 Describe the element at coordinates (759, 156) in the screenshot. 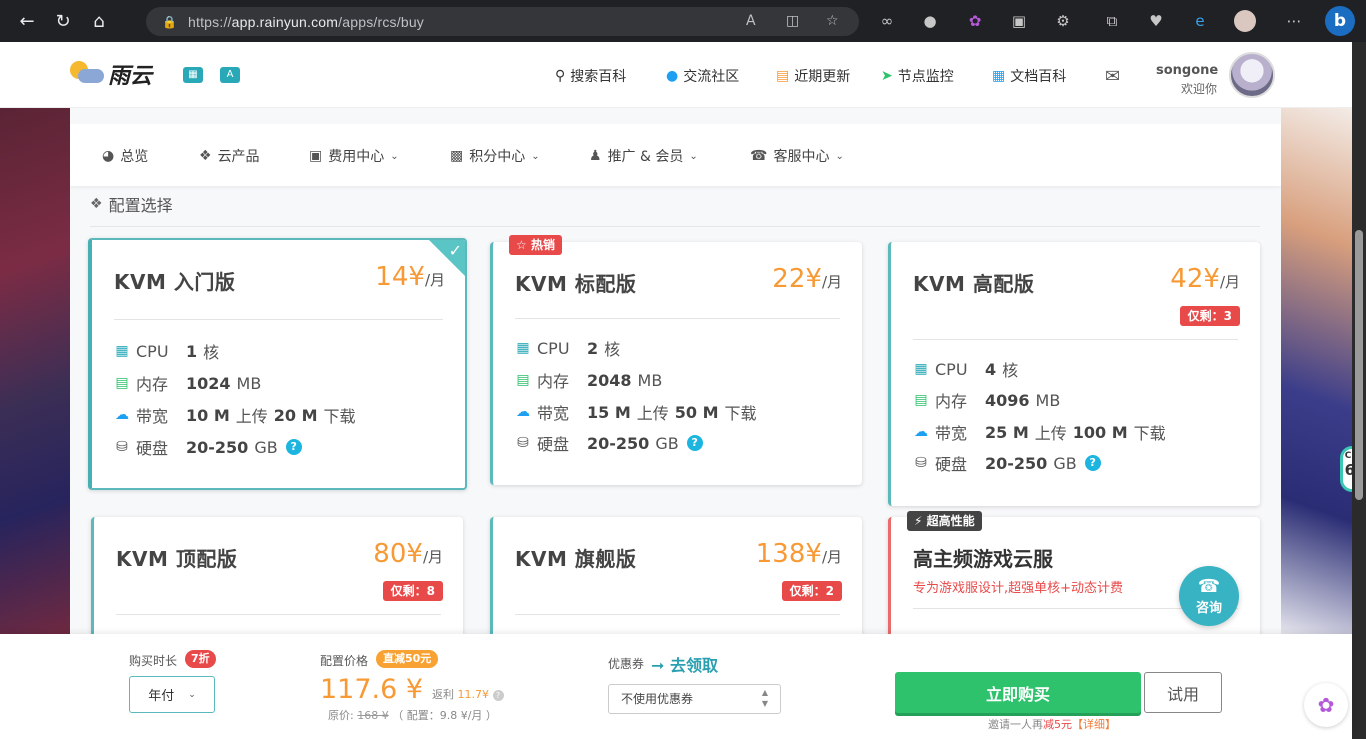

I see `headset-icon: ☎` at that location.